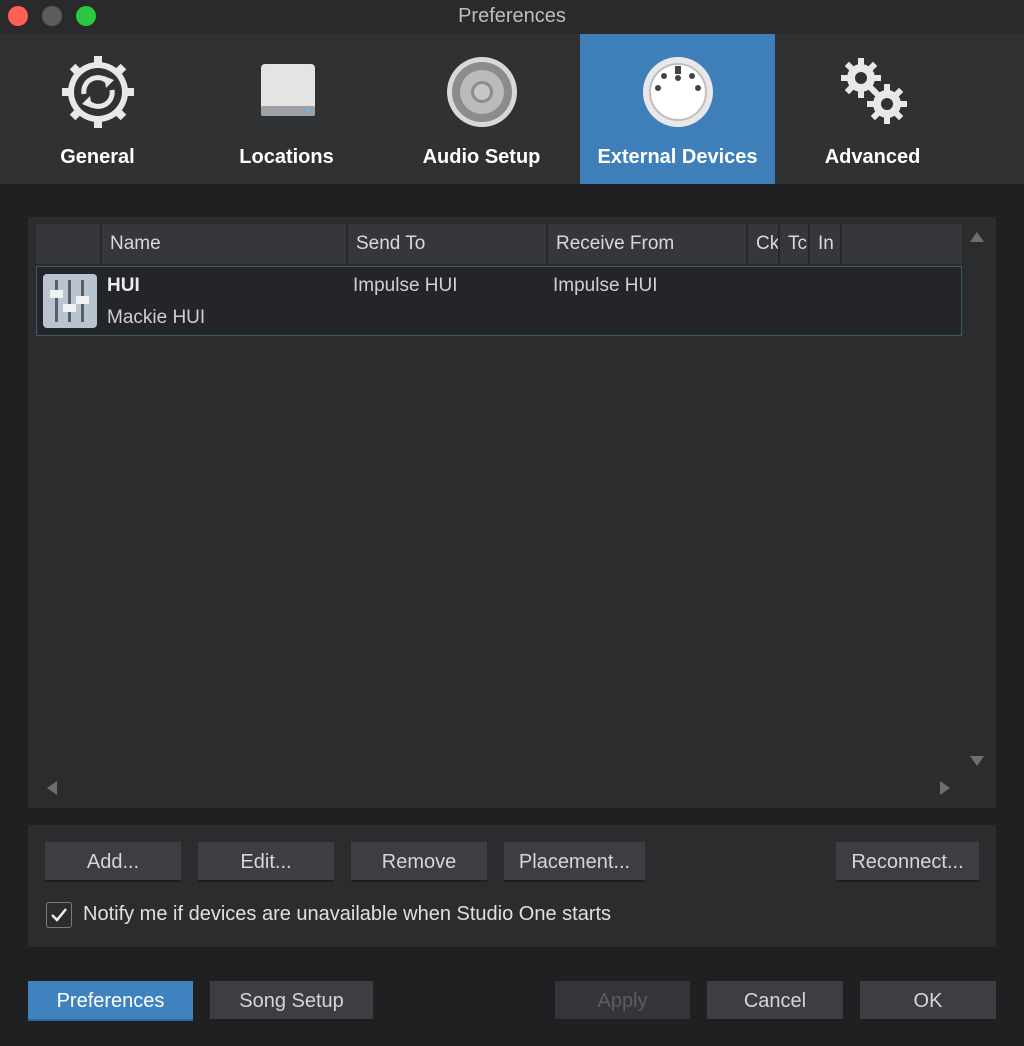  What do you see at coordinates (287, 90) in the screenshot?
I see `hard-drive-icon` at bounding box center [287, 90].